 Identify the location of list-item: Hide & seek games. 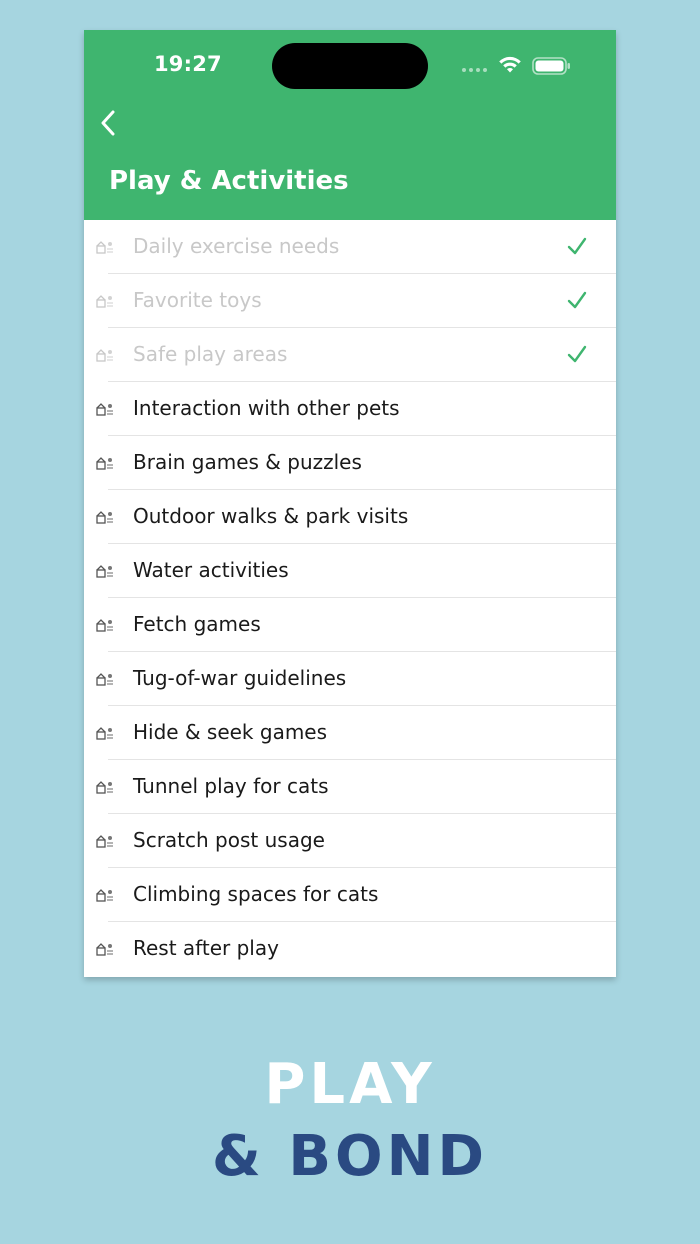
(350, 733).